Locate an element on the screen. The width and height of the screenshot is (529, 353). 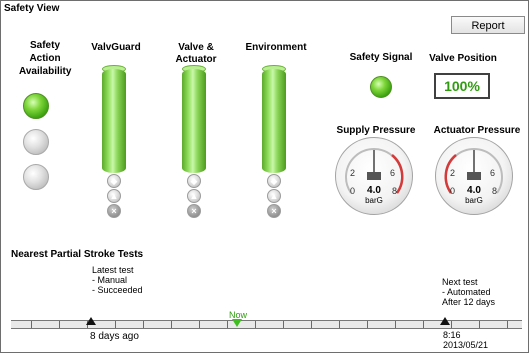
latest-test-marker-icon is located at coordinates (91, 321).